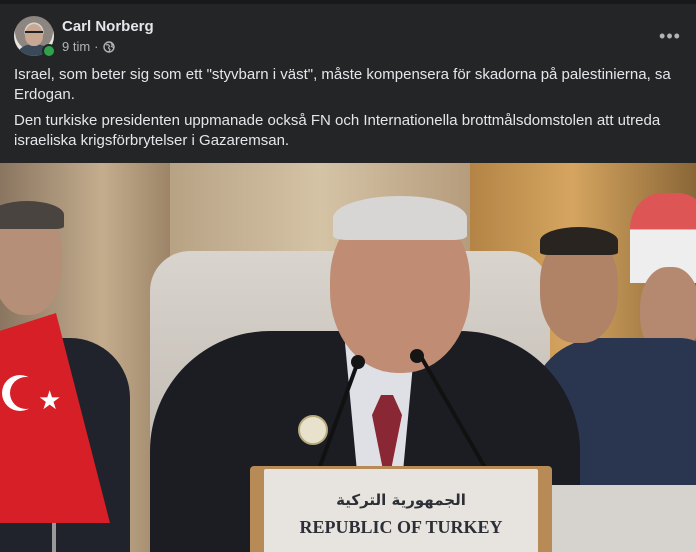 This screenshot has width=696, height=552. What do you see at coordinates (50, 400) in the screenshot?
I see `flag-star-icon: ★` at bounding box center [50, 400].